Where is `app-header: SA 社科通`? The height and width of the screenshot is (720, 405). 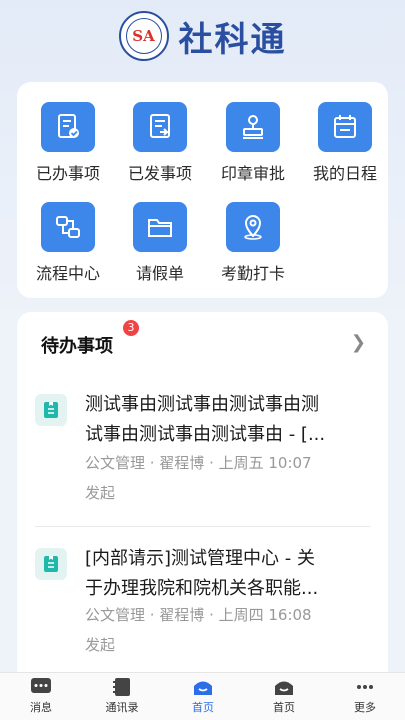 app-header: SA 社科通 is located at coordinates (202, 36).